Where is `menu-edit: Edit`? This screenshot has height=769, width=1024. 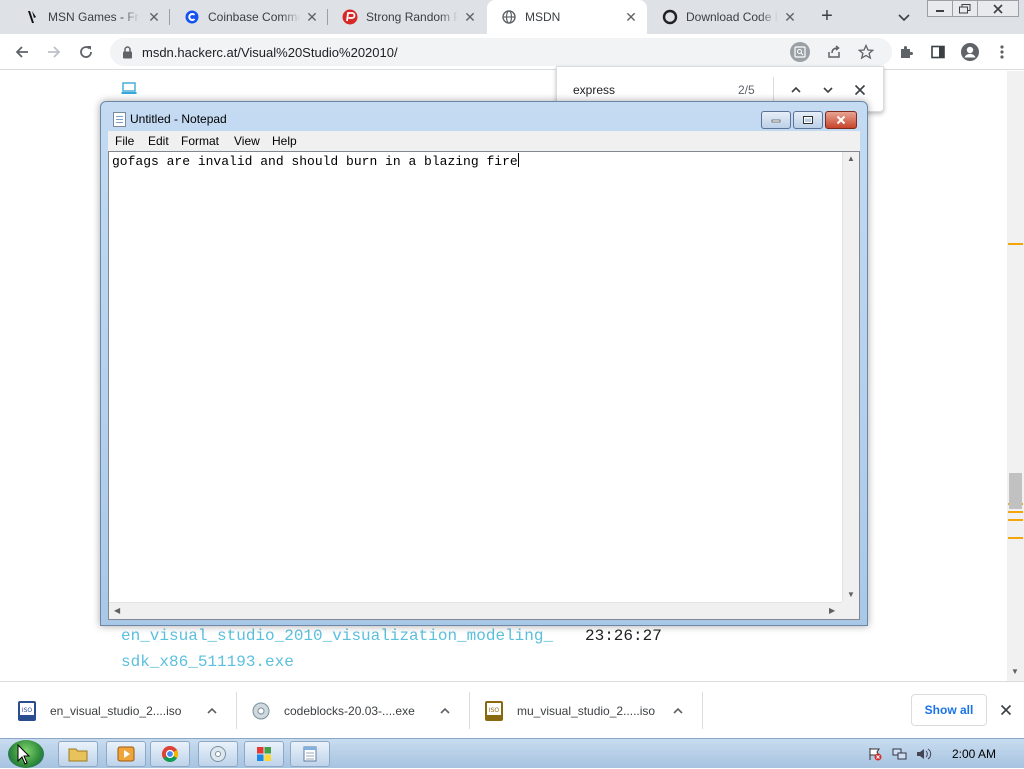 menu-edit: Edit is located at coordinates (158, 141).